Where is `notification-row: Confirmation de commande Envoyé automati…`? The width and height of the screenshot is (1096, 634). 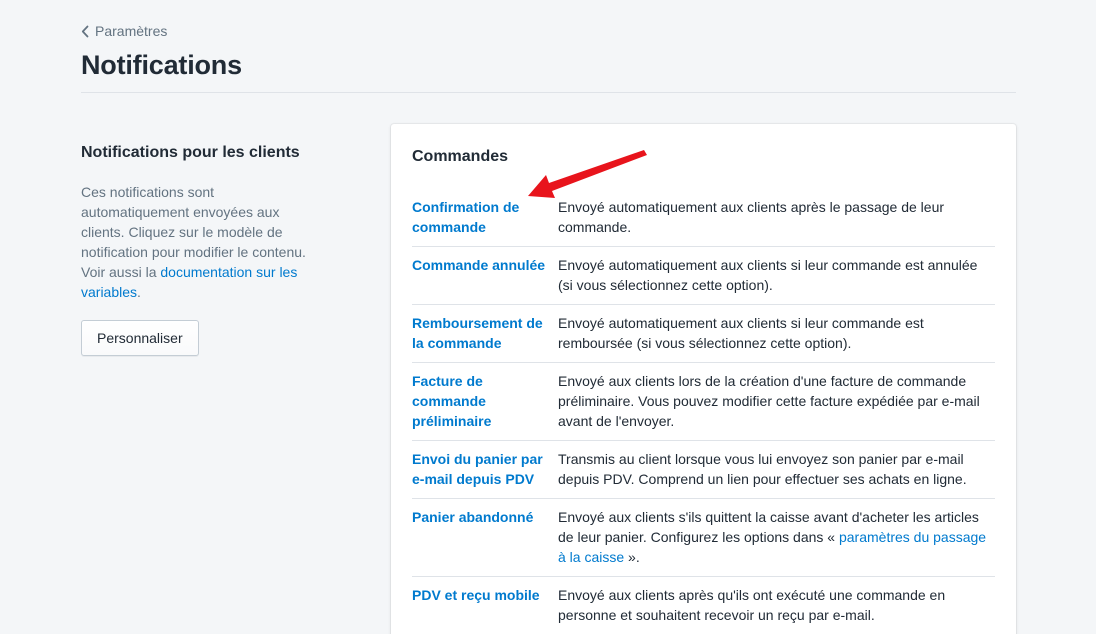 notification-row: Confirmation de commande Envoyé automati… is located at coordinates (703, 222).